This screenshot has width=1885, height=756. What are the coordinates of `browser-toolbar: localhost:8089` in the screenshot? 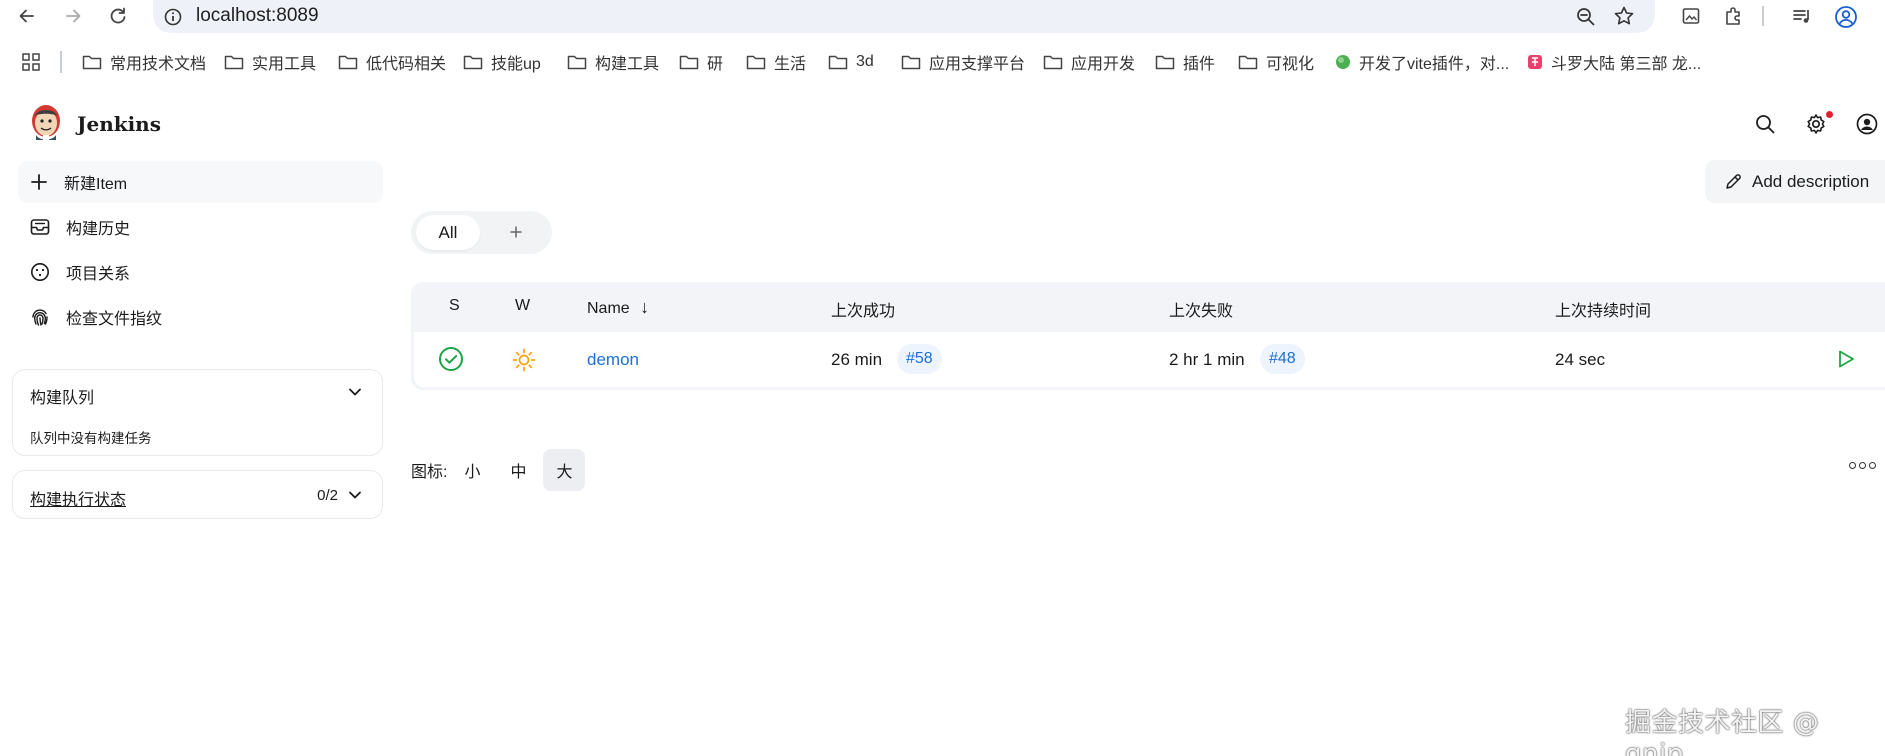 It's located at (942, 16).